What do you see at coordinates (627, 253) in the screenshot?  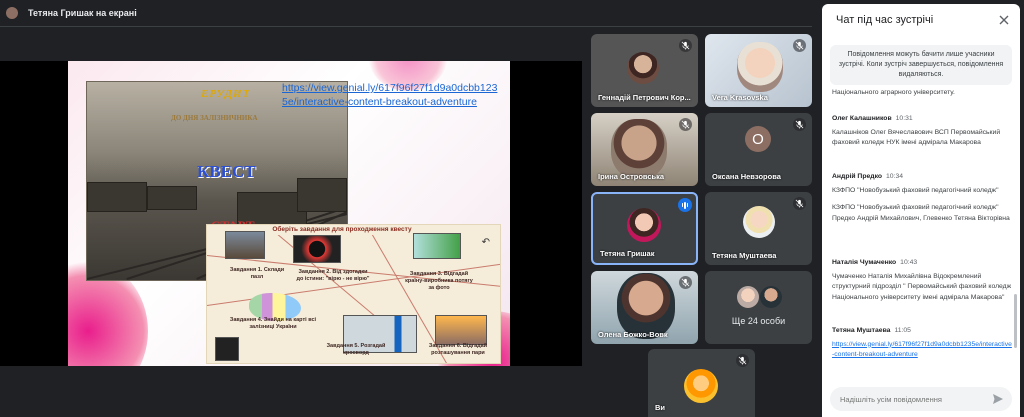 I see `participant-name: Тетяна Гришак` at bounding box center [627, 253].